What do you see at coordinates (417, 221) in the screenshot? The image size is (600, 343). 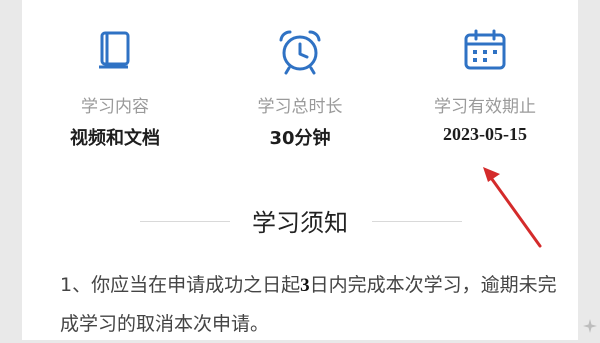 I see `divider-right` at bounding box center [417, 221].